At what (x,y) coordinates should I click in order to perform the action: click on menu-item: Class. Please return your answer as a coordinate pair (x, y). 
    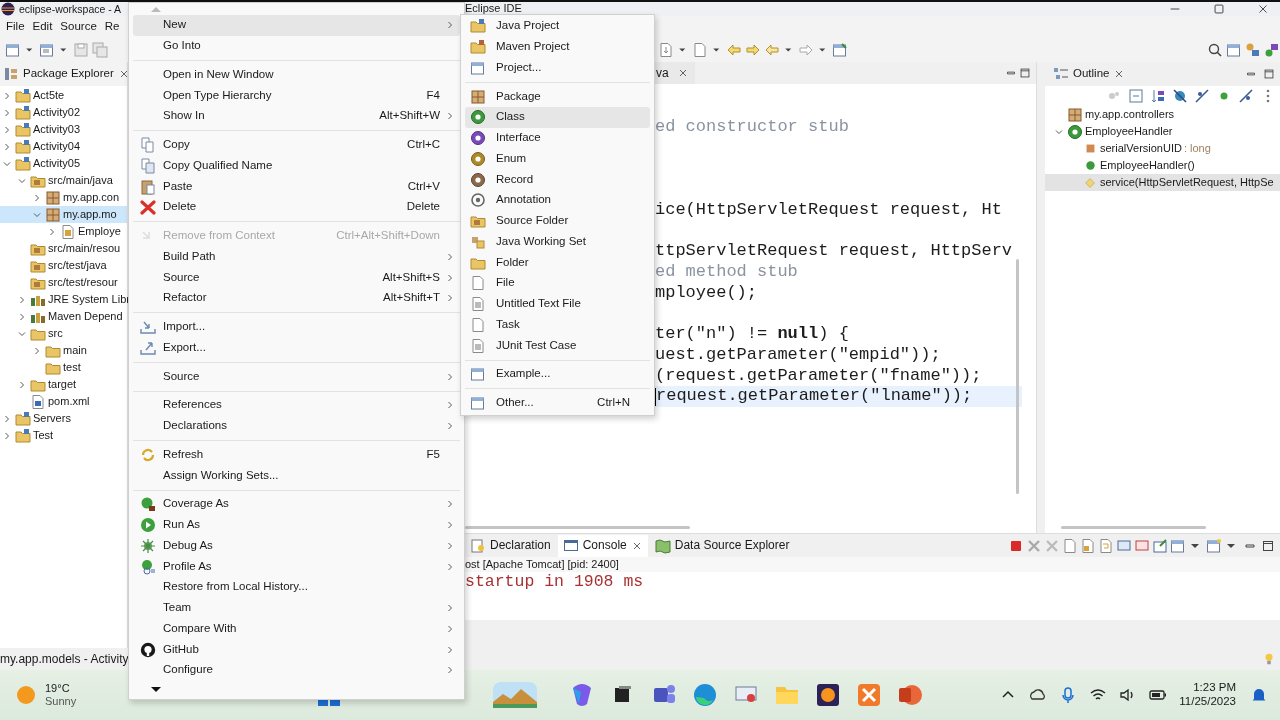
    Looking at the image, I should click on (557, 117).